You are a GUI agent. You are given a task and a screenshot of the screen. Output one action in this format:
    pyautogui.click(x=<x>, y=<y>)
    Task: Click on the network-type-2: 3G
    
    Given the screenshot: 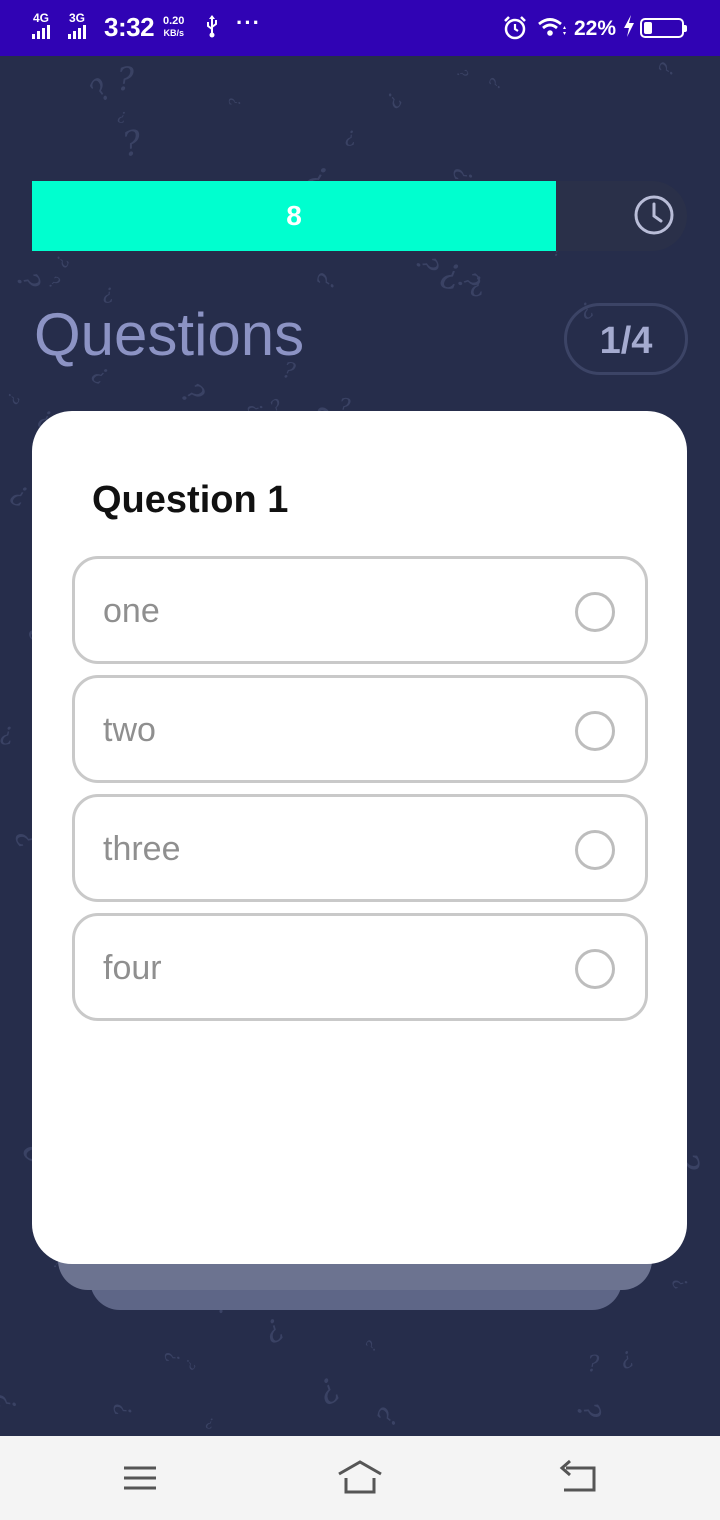 What is the action you would take?
    pyautogui.click(x=76, y=18)
    